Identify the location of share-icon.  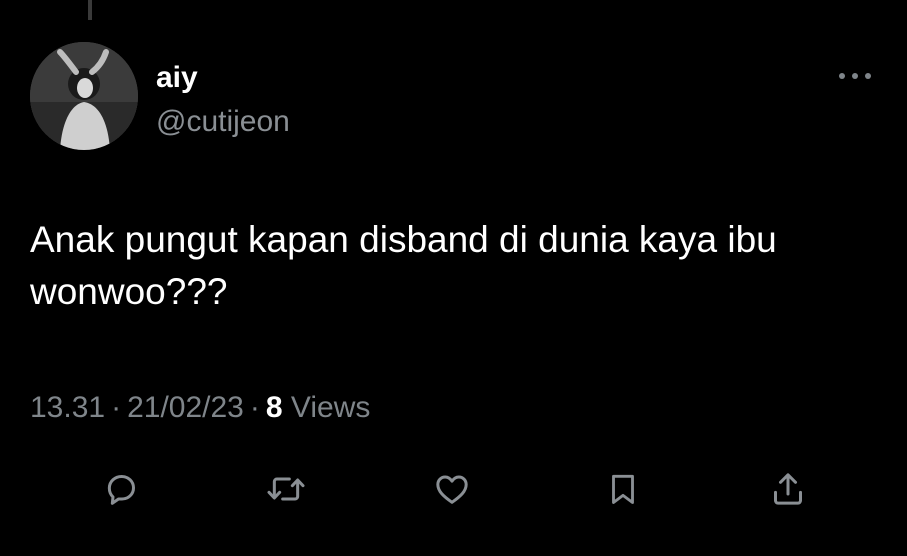
(788, 489).